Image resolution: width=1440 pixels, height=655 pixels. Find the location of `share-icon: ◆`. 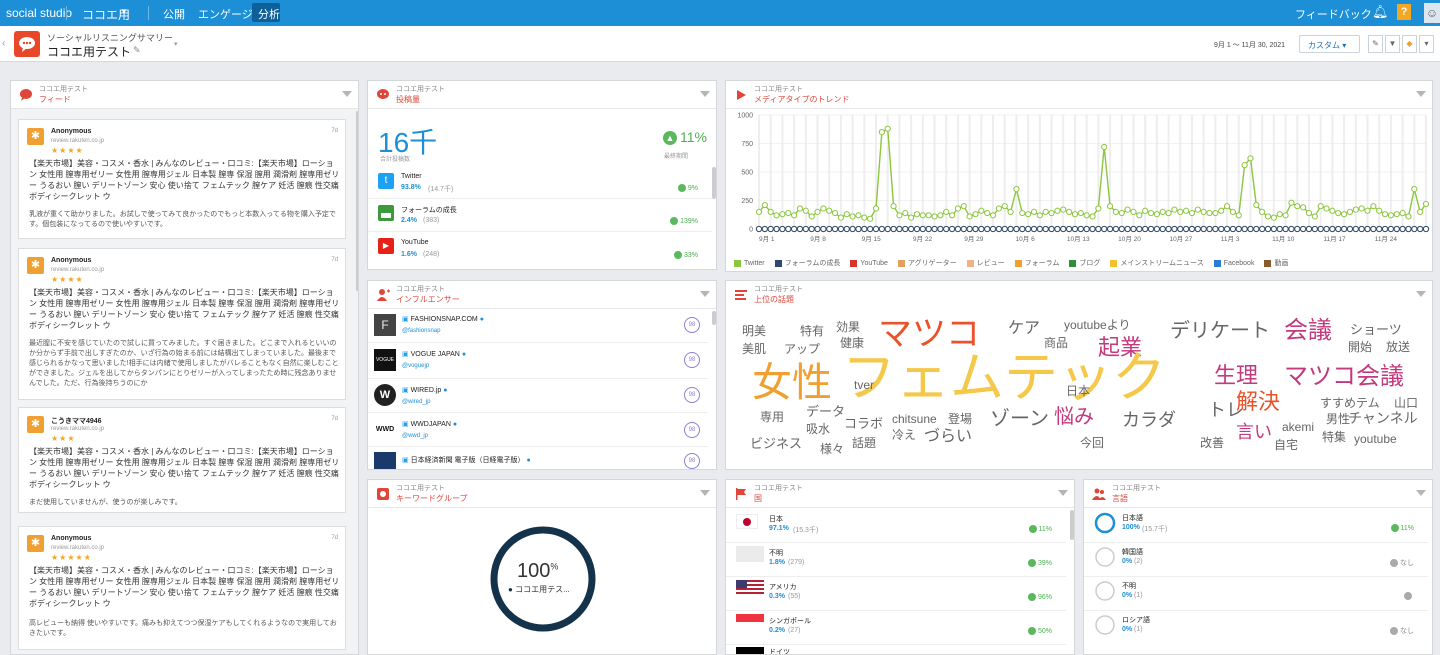

share-icon: ◆ is located at coordinates (1409, 44).